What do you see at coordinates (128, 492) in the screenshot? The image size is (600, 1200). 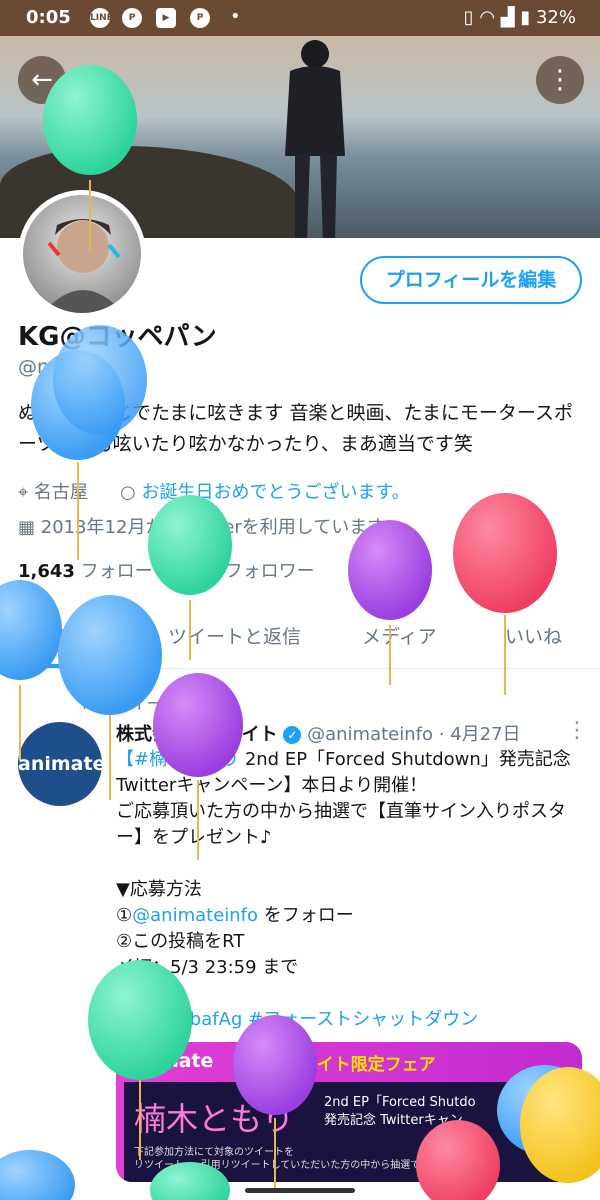 I see `balloon-icon: ○` at bounding box center [128, 492].